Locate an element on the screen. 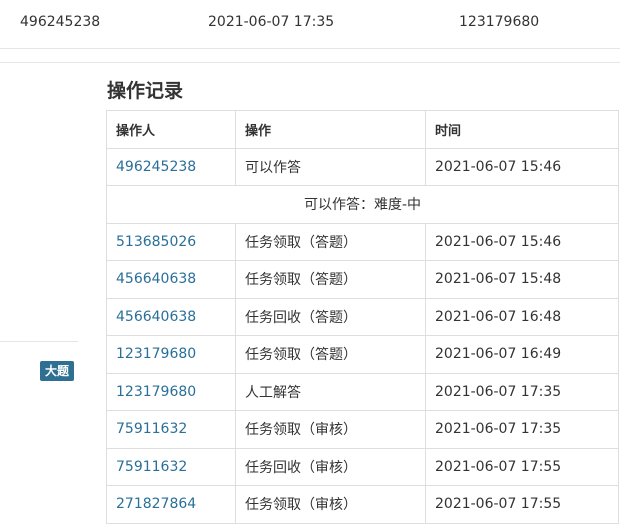 The image size is (620, 524). detail-cell: 可以作答：难度-中 is located at coordinates (362, 204).